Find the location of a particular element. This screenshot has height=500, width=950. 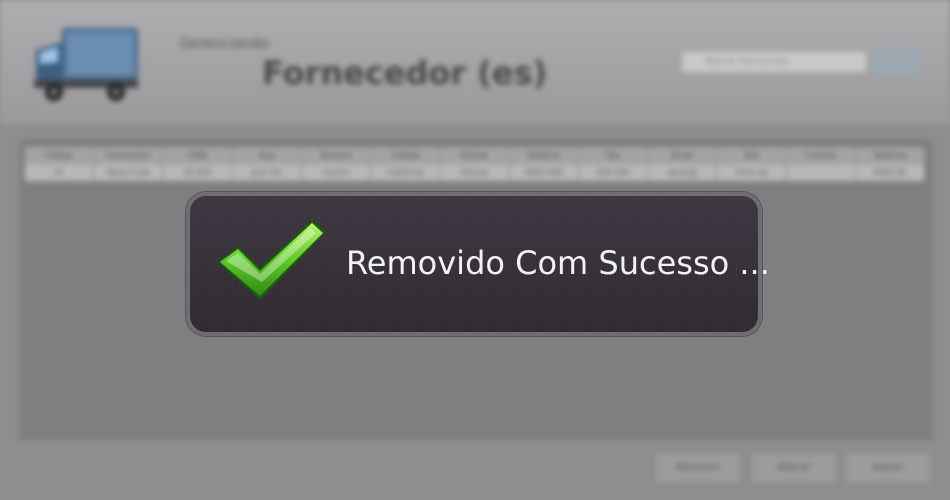

table-cell: apolo@ is located at coordinates (683, 173).